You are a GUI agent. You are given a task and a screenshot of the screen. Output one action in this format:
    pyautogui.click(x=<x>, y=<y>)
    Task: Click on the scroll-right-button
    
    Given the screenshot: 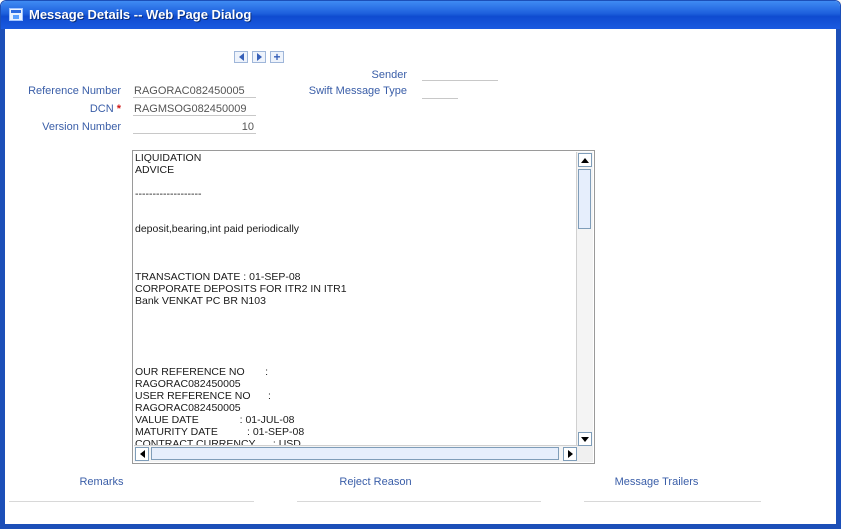 What is the action you would take?
    pyautogui.click(x=570, y=454)
    